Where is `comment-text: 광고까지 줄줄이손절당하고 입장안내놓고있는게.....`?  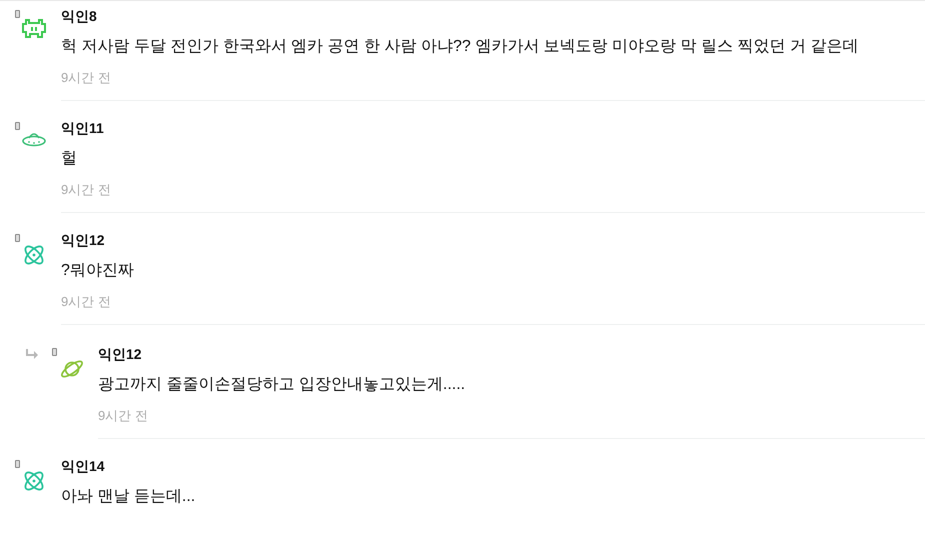 comment-text: 광고까지 줄줄이손절당하고 입장안내놓고있는게..... is located at coordinates (282, 385).